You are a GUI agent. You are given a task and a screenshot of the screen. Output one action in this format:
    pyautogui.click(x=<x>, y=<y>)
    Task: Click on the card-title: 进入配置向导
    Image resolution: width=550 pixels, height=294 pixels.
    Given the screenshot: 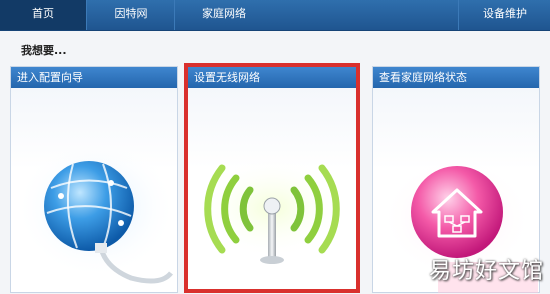 What is the action you would take?
    pyautogui.click(x=94, y=77)
    